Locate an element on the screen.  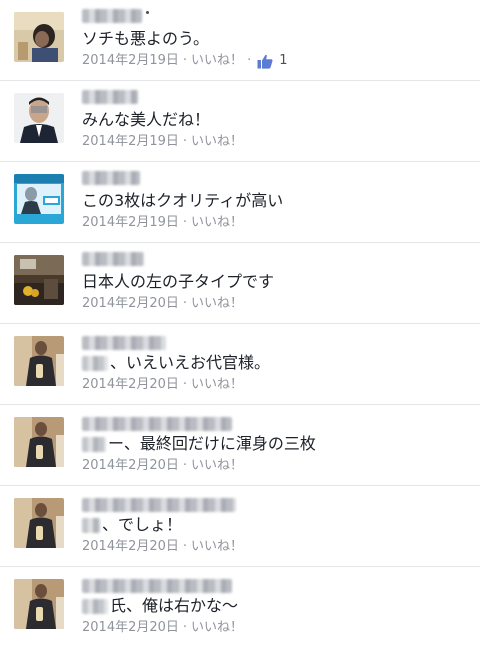
photo-room-icon is located at coordinates (39, 280).